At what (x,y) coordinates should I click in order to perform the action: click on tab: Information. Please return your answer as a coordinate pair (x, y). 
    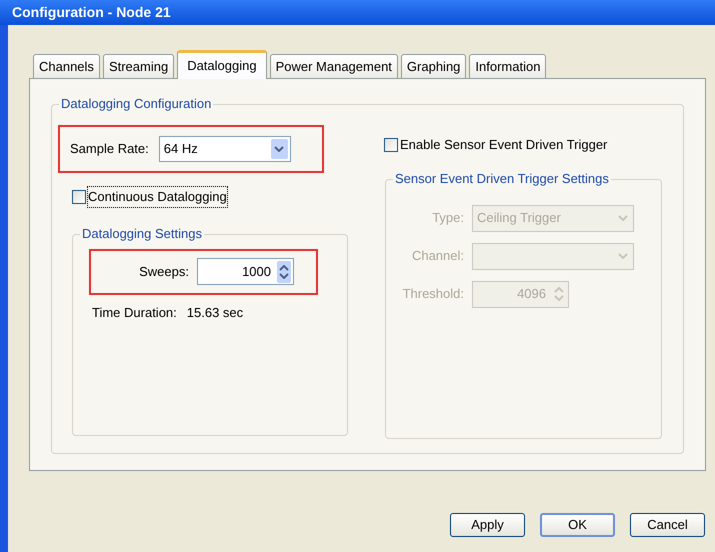
    Looking at the image, I should click on (507, 66).